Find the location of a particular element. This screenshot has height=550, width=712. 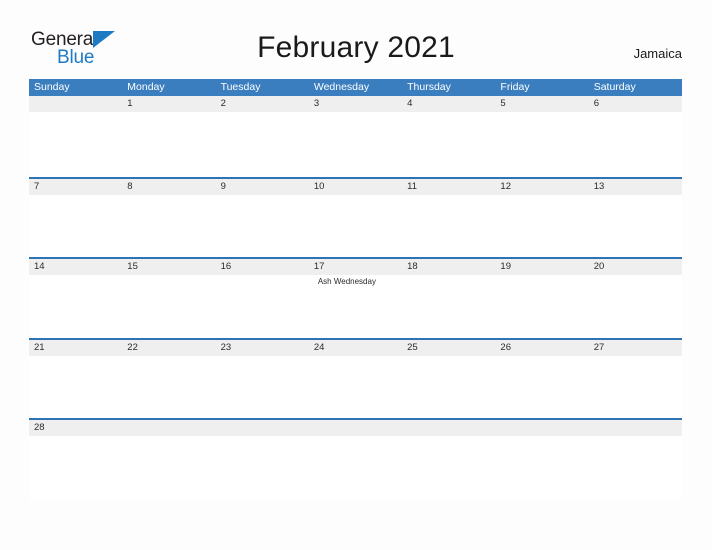

calendar-day-cell: 15 is located at coordinates (169, 298).